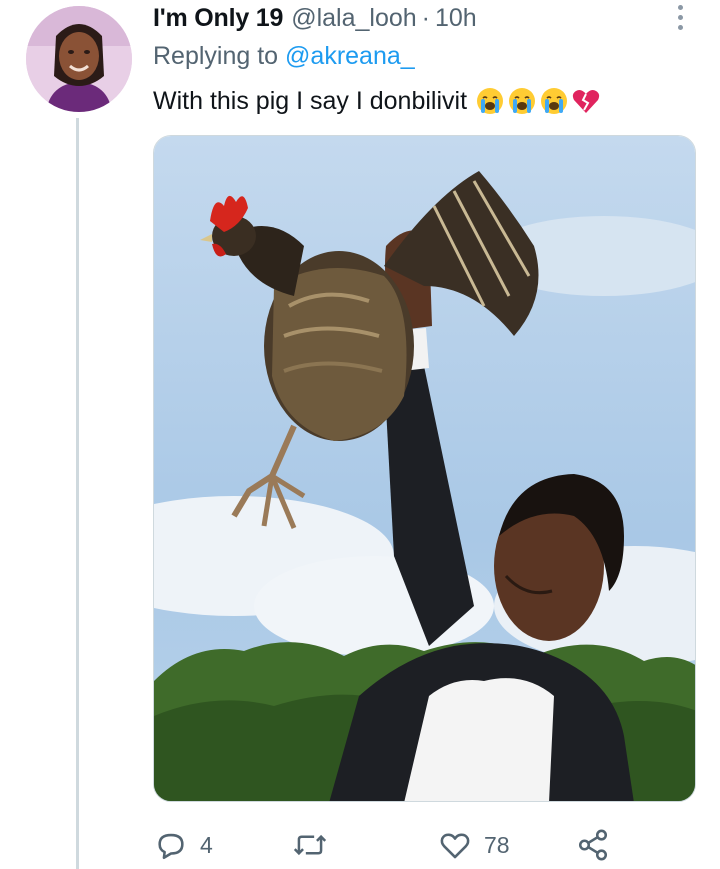 The width and height of the screenshot is (720, 869). I want to click on avatar-photo, so click(79, 59).